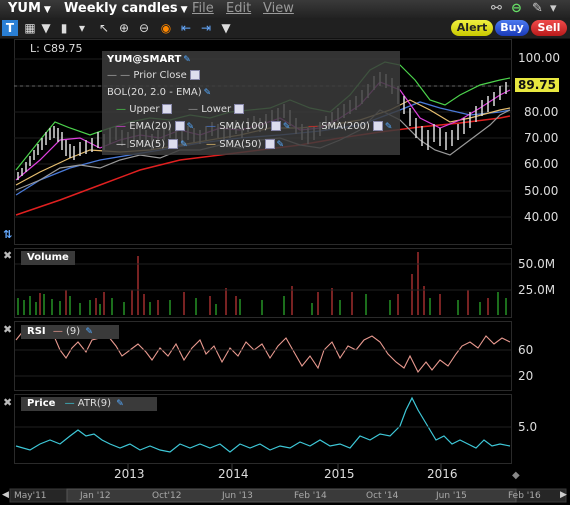  Describe the element at coordinates (95, 496) in the screenshot. I see `timeline-tick: Jan '12` at that location.